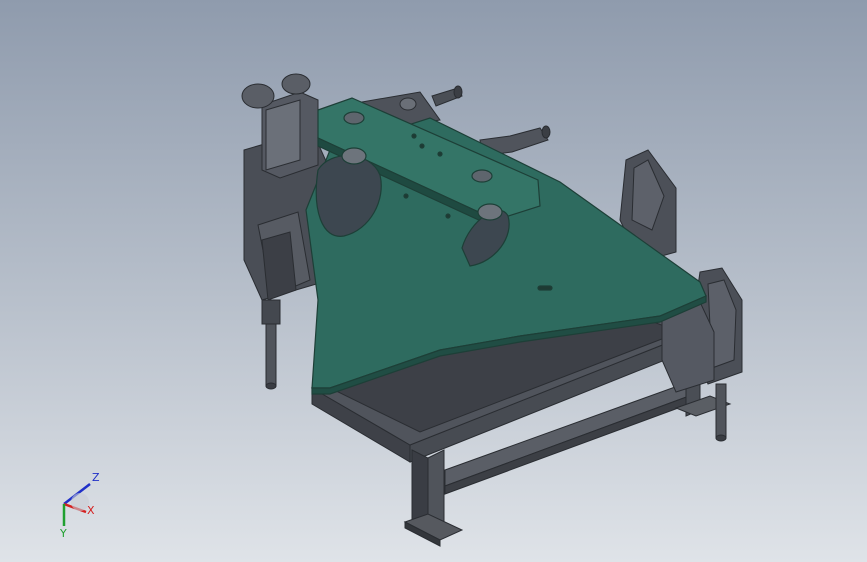  Describe the element at coordinates (91, 510) in the screenshot. I see `x-axis-label: X` at that location.